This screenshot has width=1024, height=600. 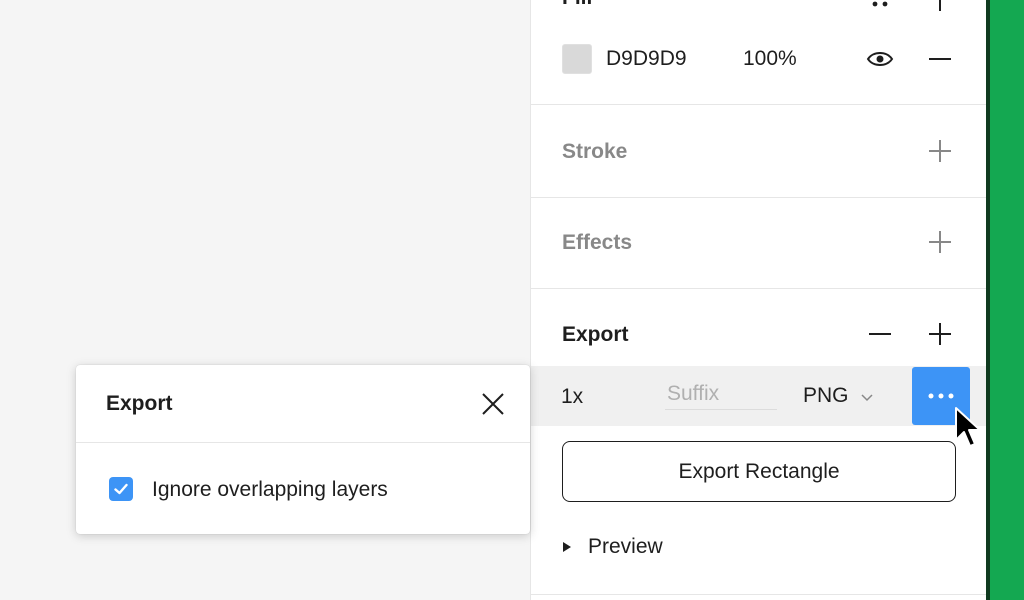 I want to click on caret-right-icon, so click(x=567, y=547).